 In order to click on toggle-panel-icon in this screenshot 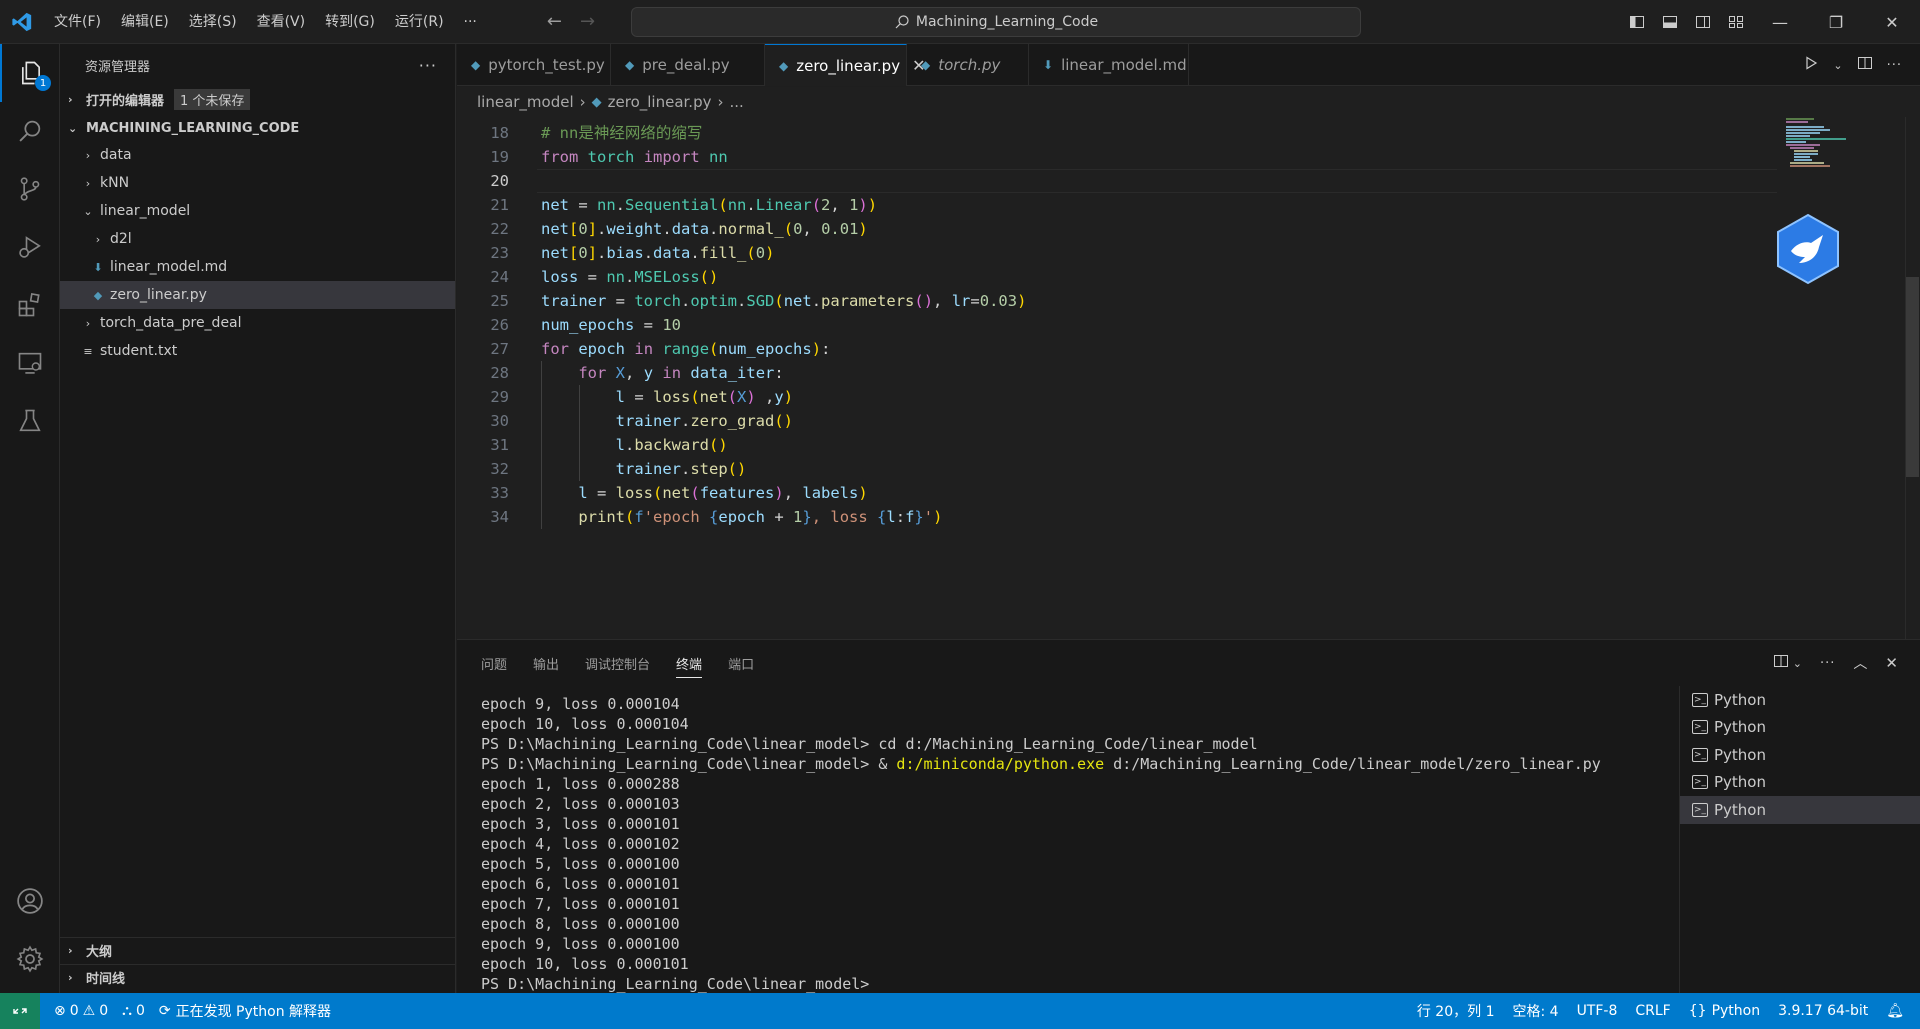, I will do `click(1669, 22)`.